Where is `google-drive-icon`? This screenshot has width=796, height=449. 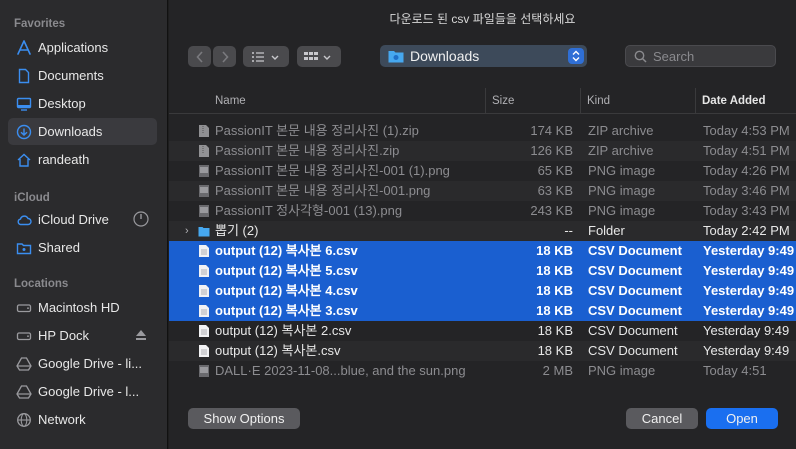 google-drive-icon is located at coordinates (24, 364).